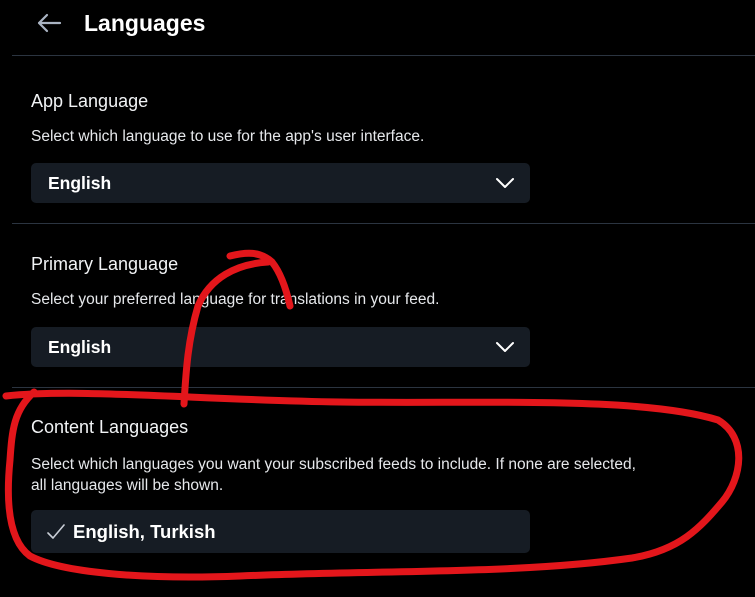  What do you see at coordinates (105, 264) in the screenshot?
I see `primary-language-title: Primary Language` at bounding box center [105, 264].